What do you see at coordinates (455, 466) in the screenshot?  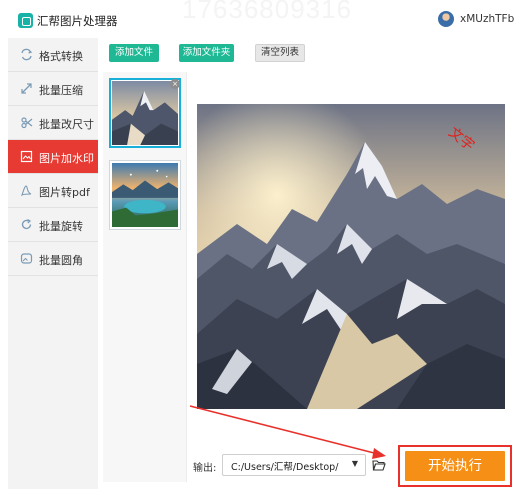 I see `start-button: 开始执行` at bounding box center [455, 466].